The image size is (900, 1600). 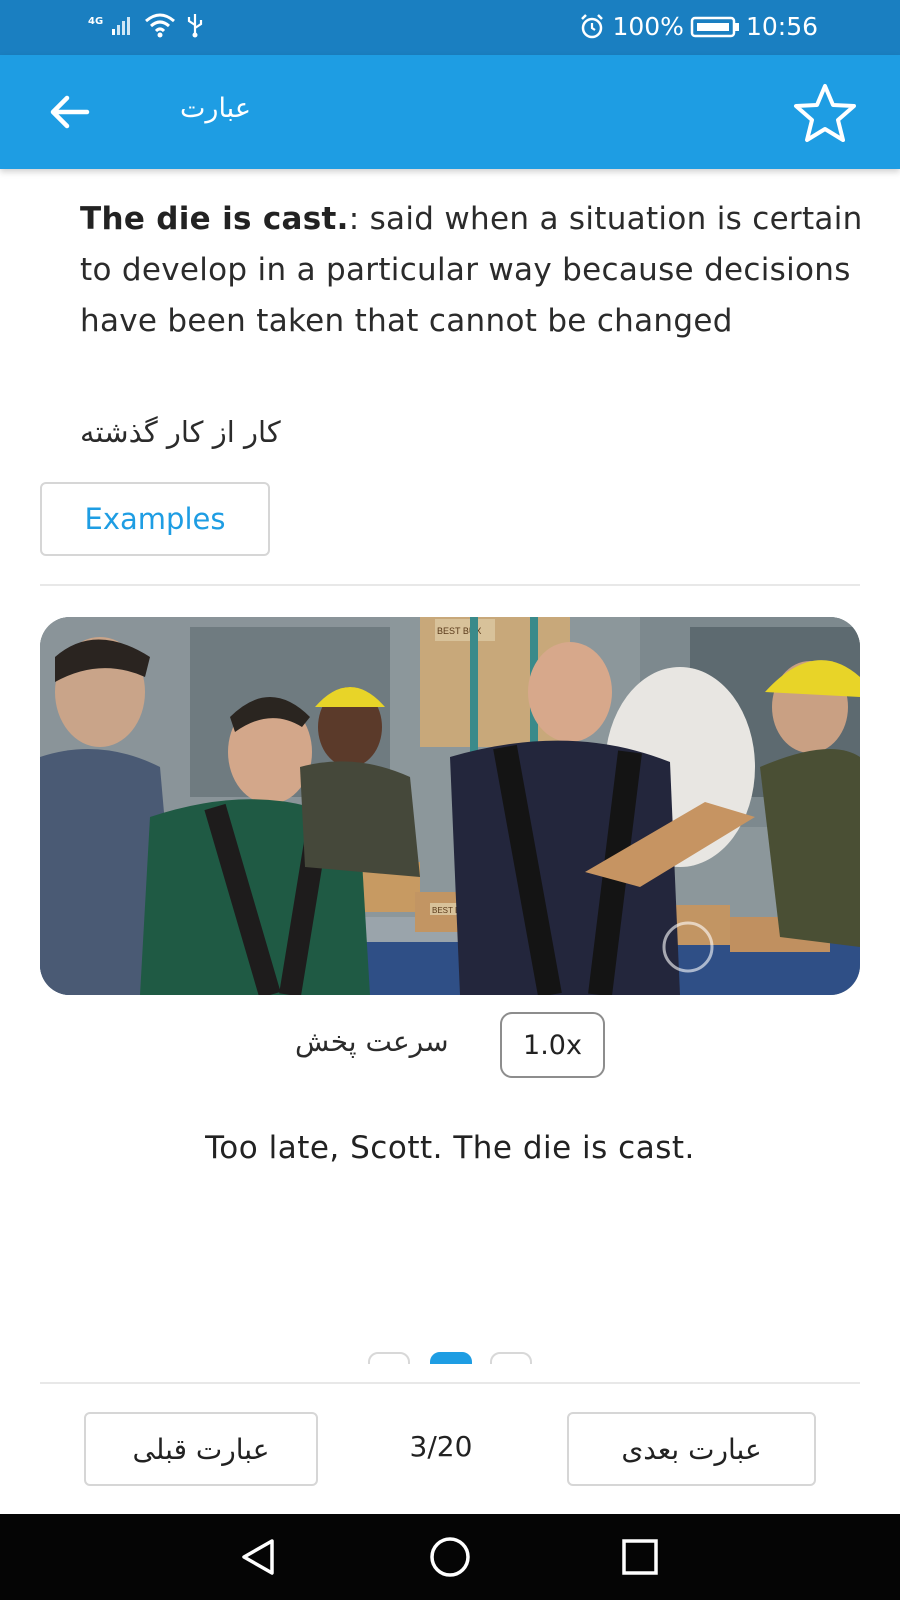 I want to click on arrow-left-icon, so click(x=70, y=112).